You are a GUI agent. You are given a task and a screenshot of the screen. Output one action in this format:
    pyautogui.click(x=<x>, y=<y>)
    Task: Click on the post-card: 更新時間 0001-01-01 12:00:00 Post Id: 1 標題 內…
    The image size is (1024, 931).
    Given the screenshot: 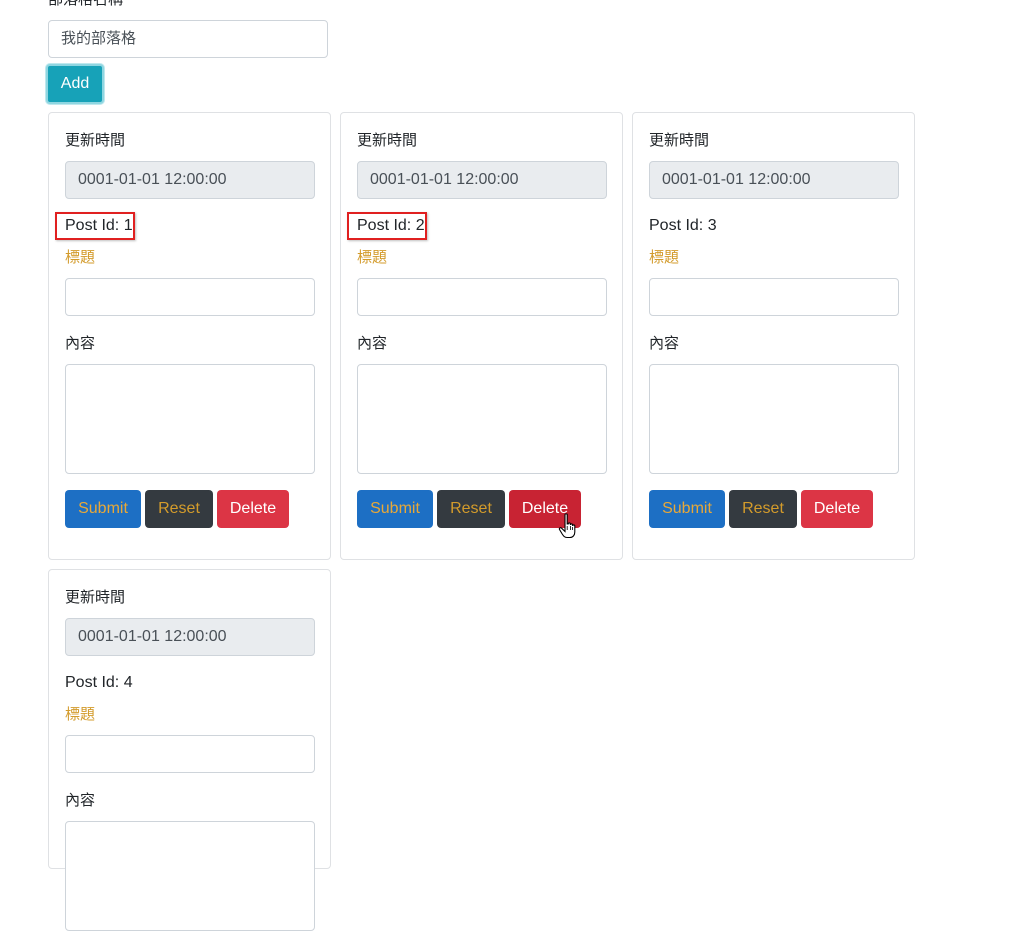 What is the action you would take?
    pyautogui.click(x=189, y=336)
    